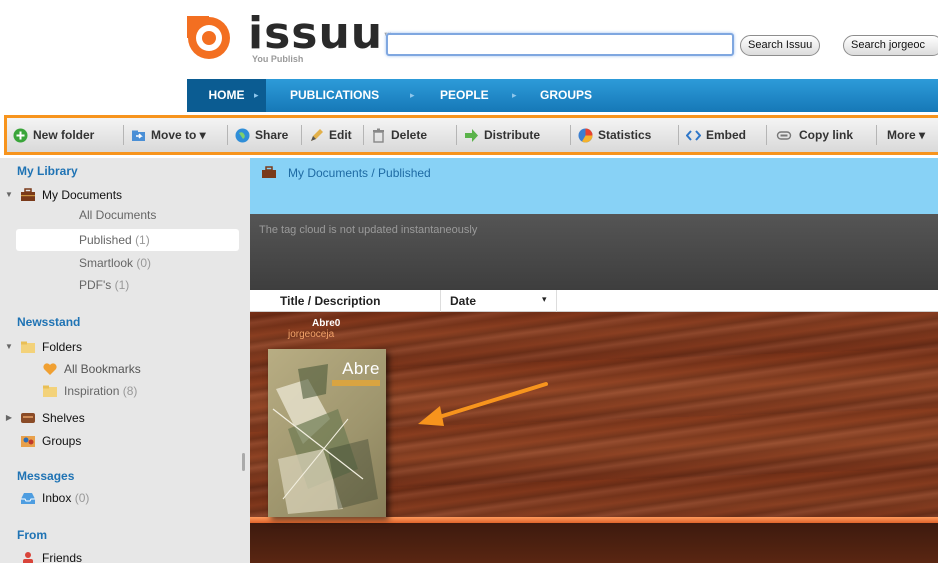  I want to click on inbox-icon, so click(28, 498).